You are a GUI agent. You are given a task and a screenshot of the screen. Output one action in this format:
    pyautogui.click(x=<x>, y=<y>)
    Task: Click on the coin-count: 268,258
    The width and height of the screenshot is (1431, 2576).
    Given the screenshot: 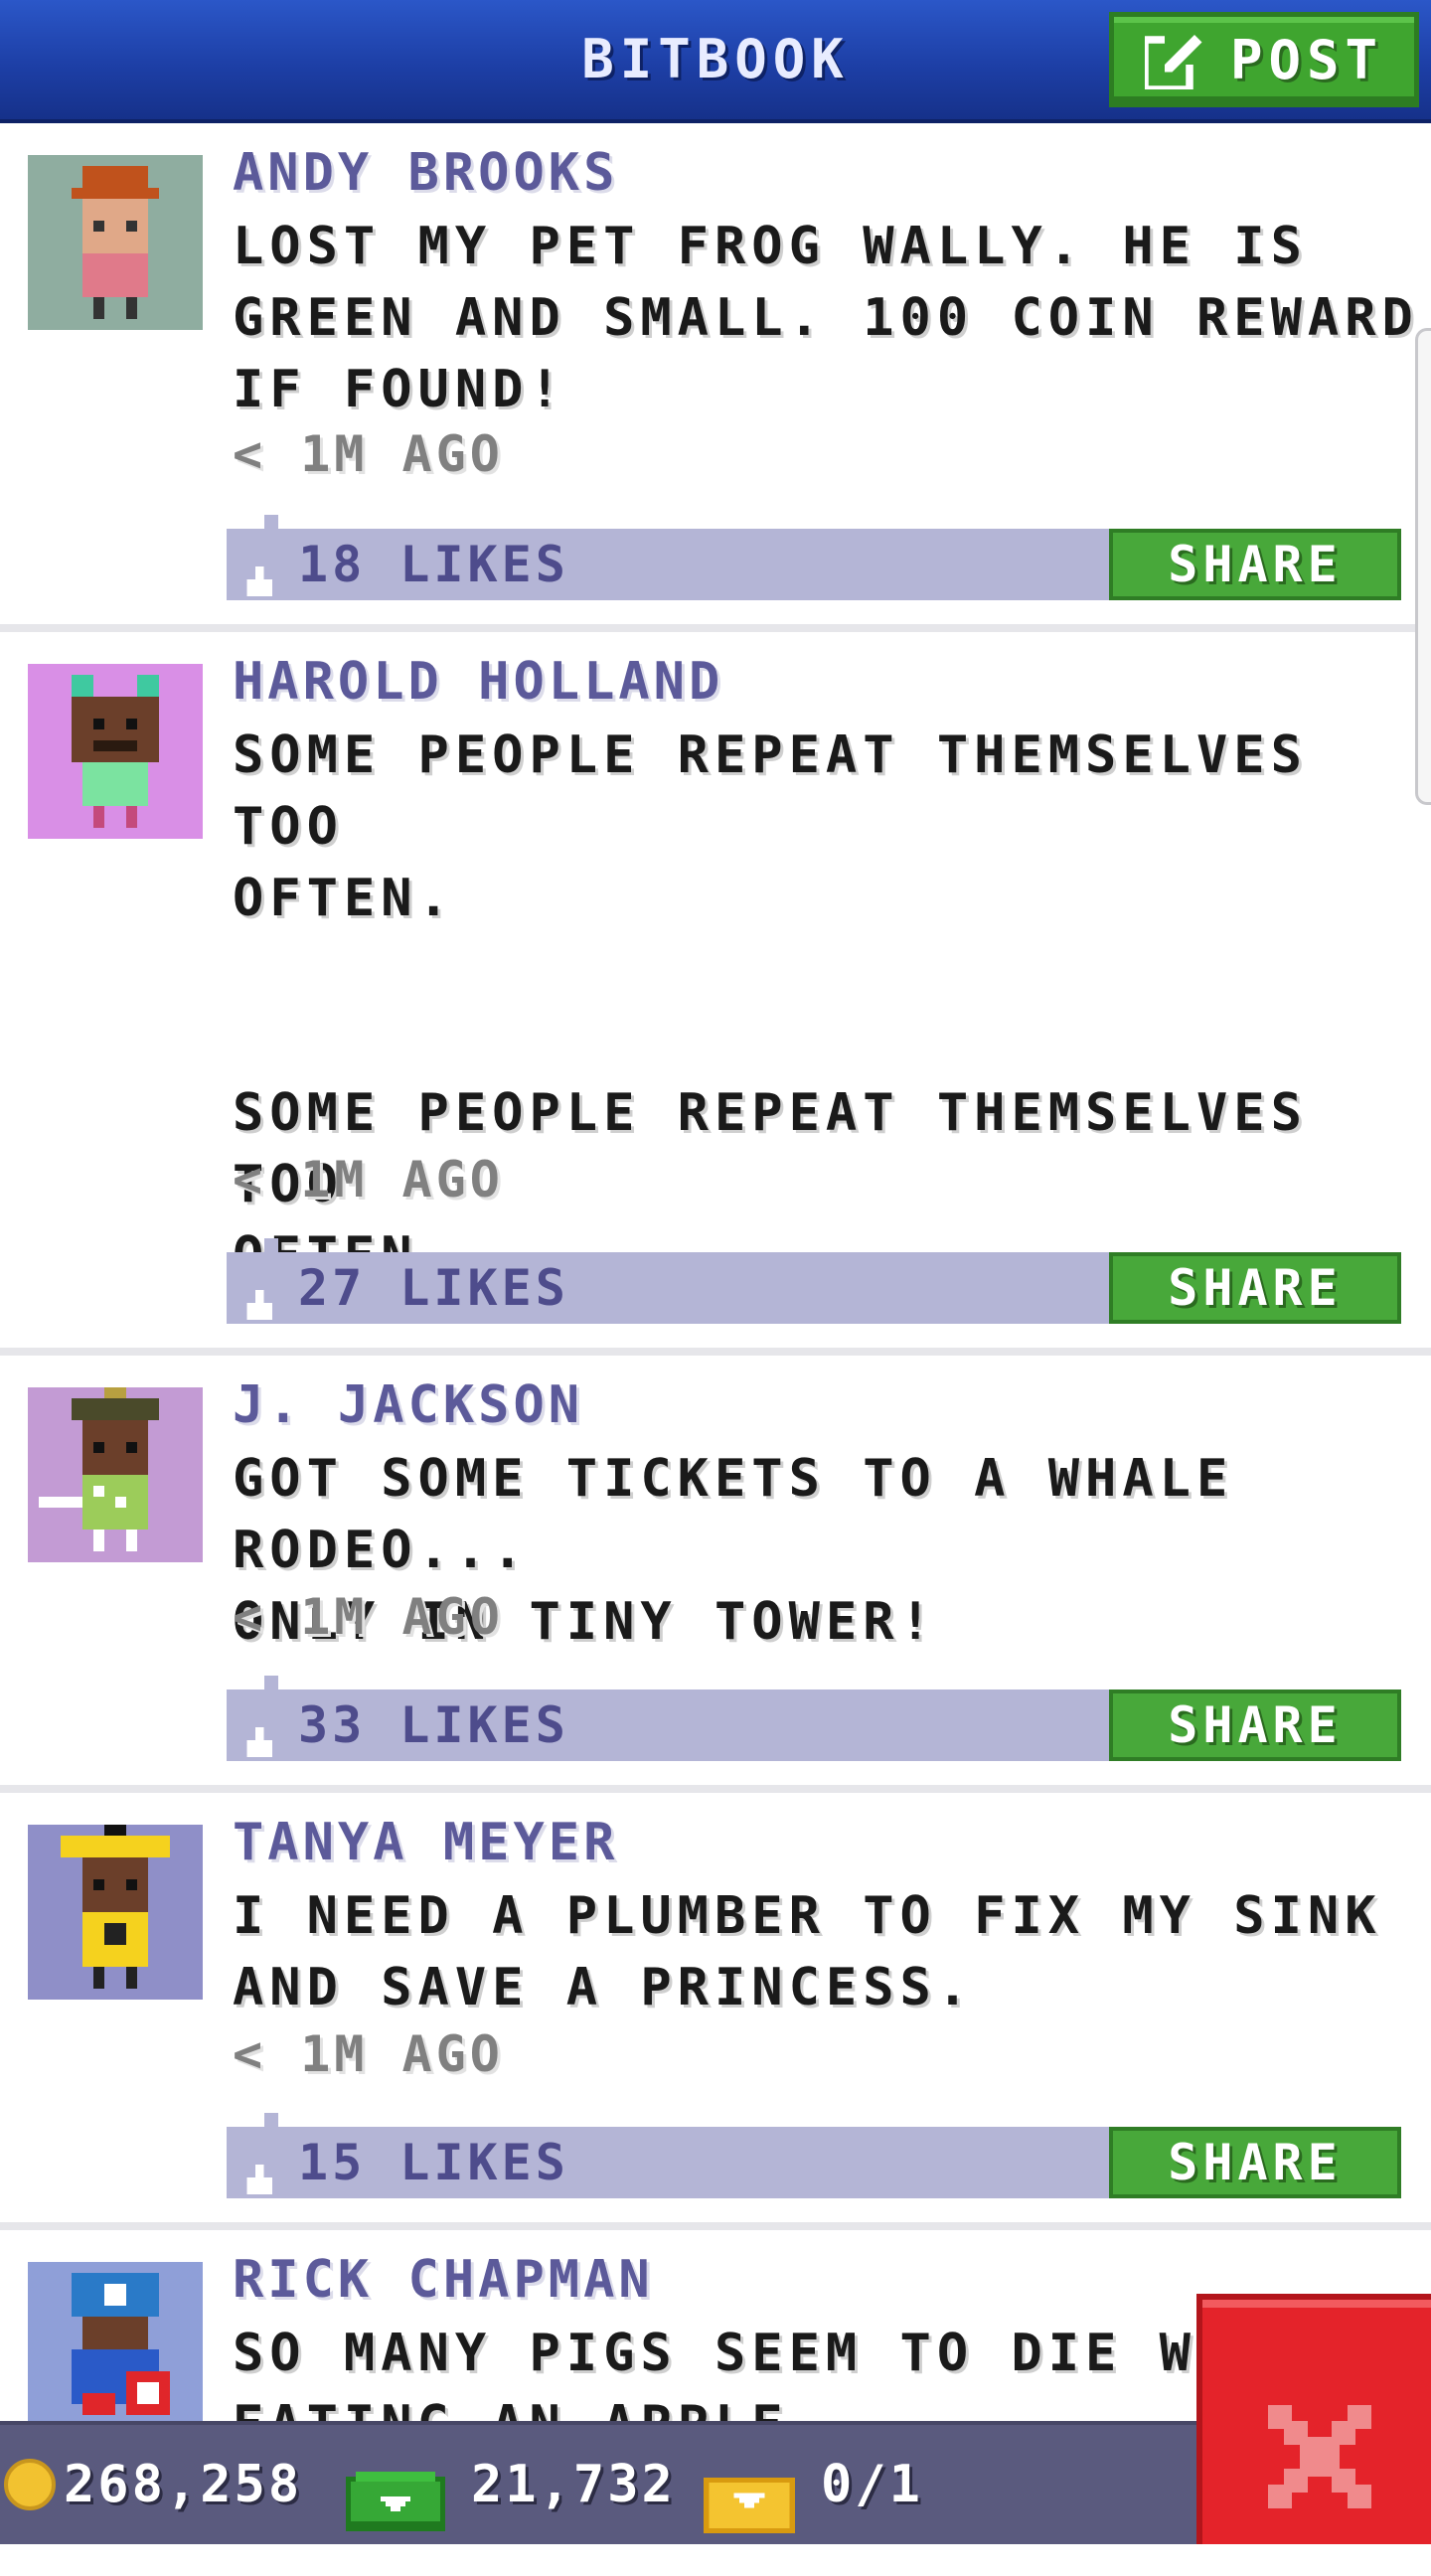 What is the action you would take?
    pyautogui.click(x=183, y=2484)
    